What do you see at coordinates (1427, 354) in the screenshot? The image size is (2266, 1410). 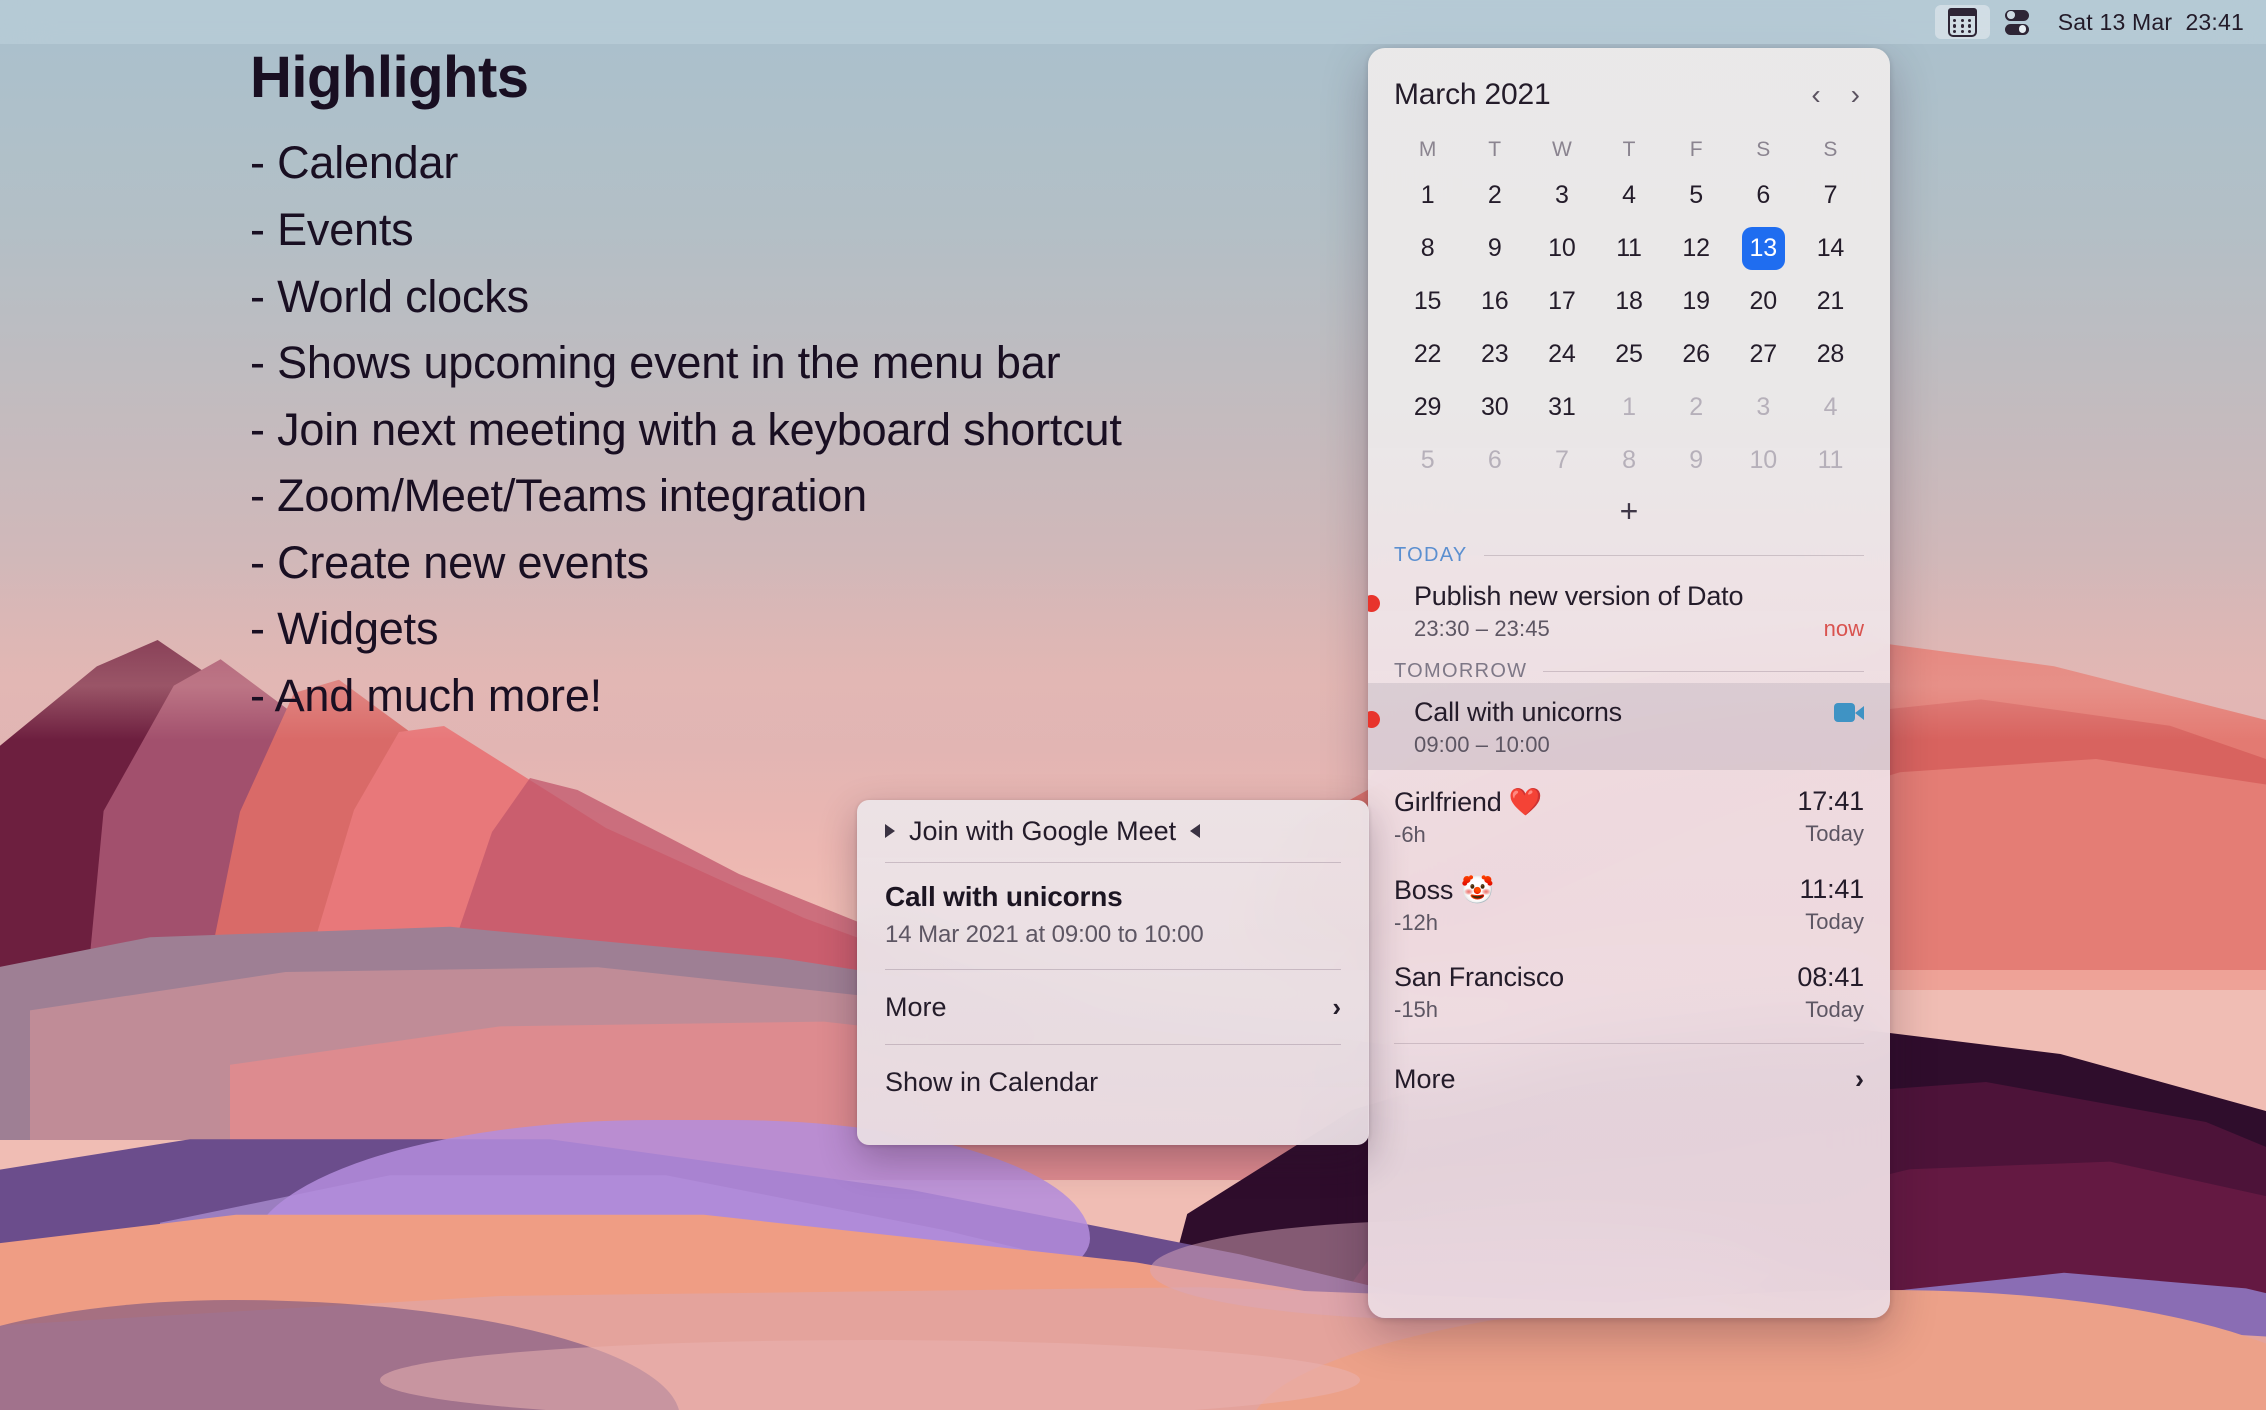 I see `calendar-day: 22` at bounding box center [1427, 354].